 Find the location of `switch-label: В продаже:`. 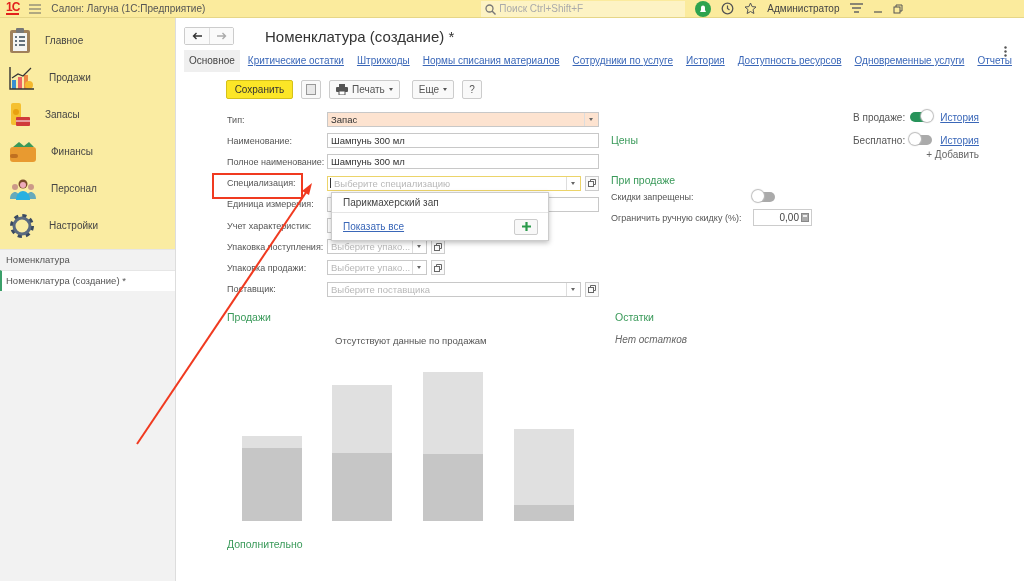

switch-label: В продаже: is located at coordinates (879, 117).